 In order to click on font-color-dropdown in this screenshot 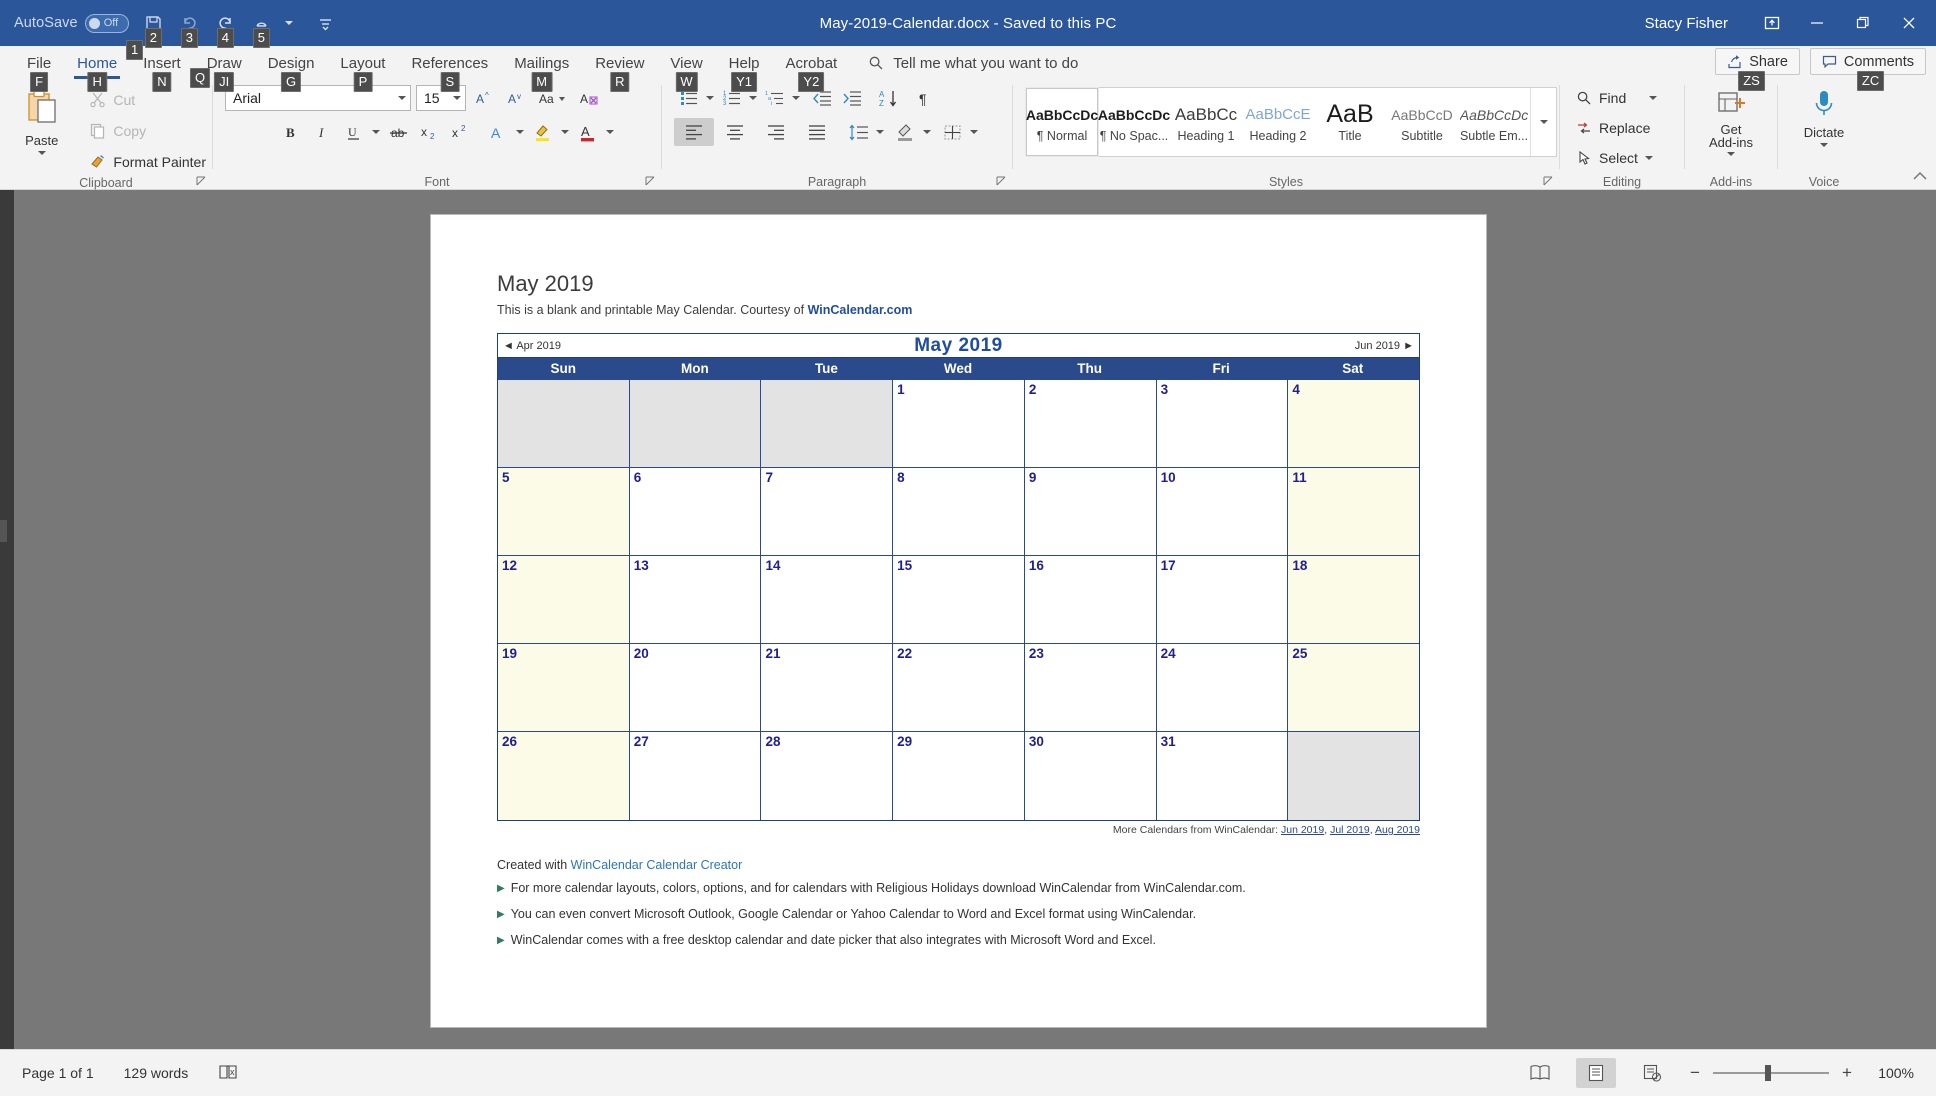, I will do `click(610, 132)`.